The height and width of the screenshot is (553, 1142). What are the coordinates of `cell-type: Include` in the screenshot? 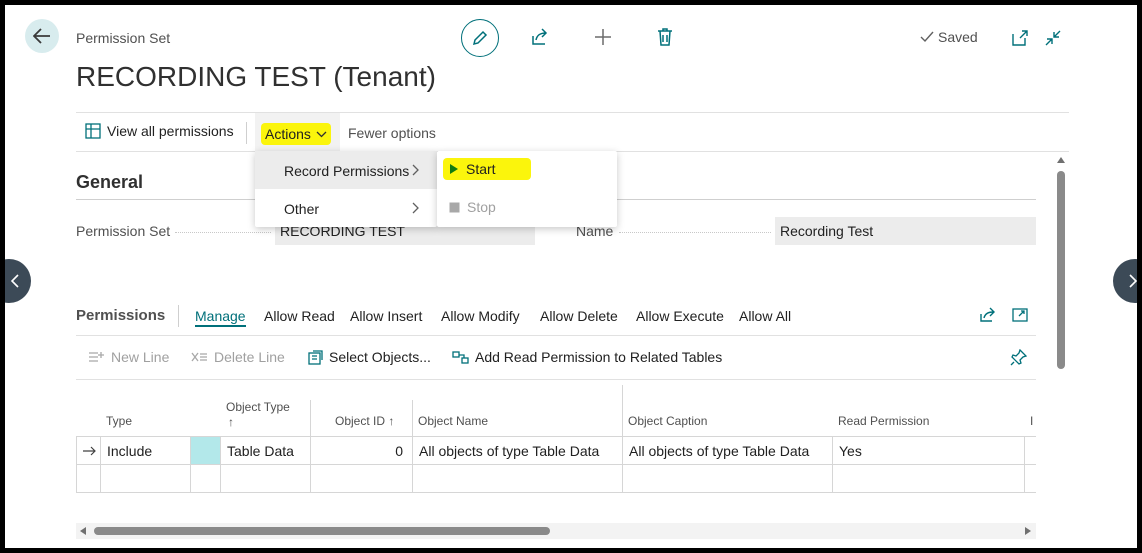 It's located at (129, 451).